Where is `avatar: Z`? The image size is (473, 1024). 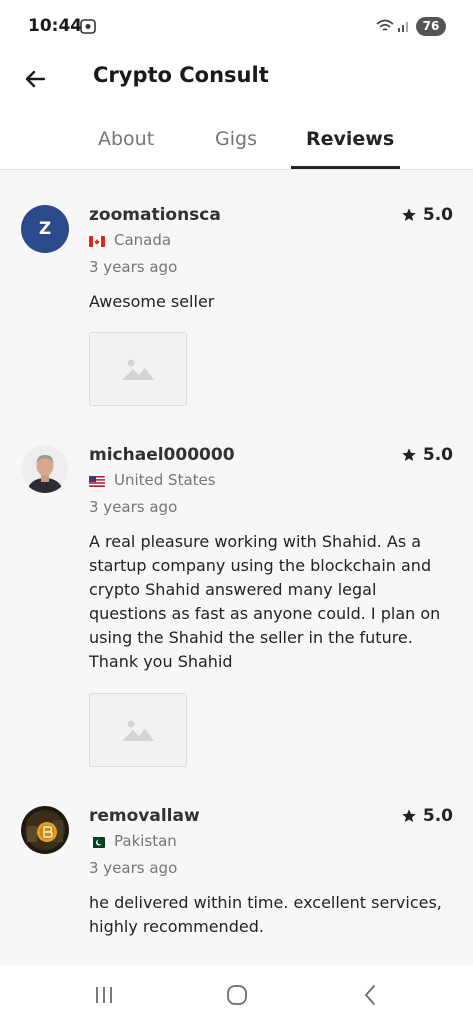 avatar: Z is located at coordinates (45, 229).